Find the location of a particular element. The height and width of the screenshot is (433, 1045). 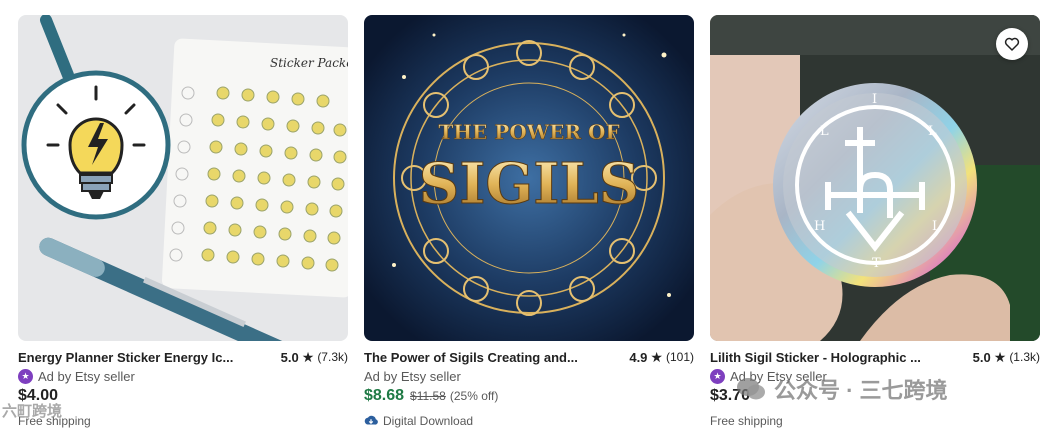

sigil-letter: H is located at coordinates (819, 226).